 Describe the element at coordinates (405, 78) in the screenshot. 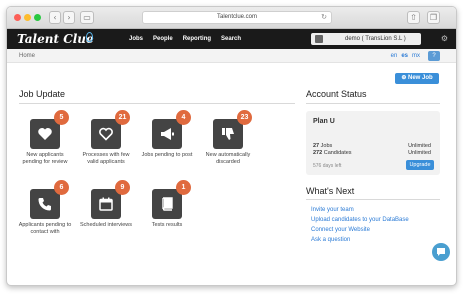

I see `plus-icon: ⊕` at that location.